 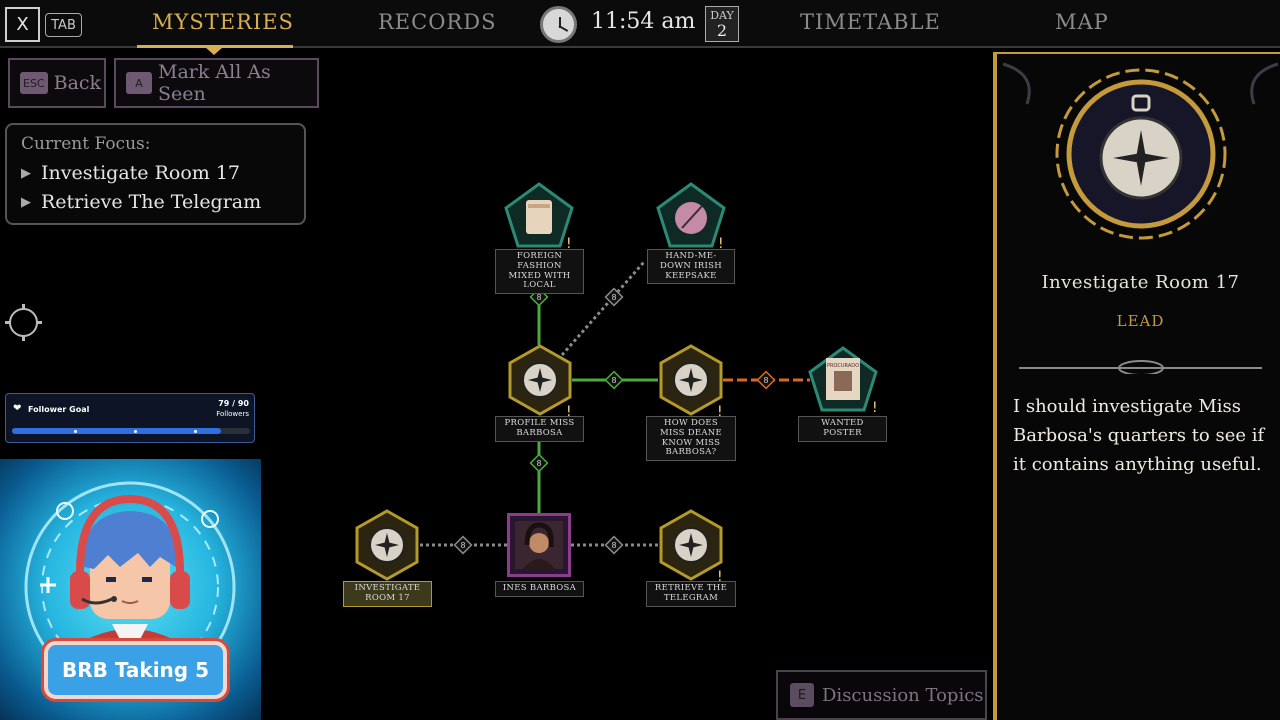 What do you see at coordinates (843, 366) in the screenshot?
I see `poster-heading: PROCURADO` at bounding box center [843, 366].